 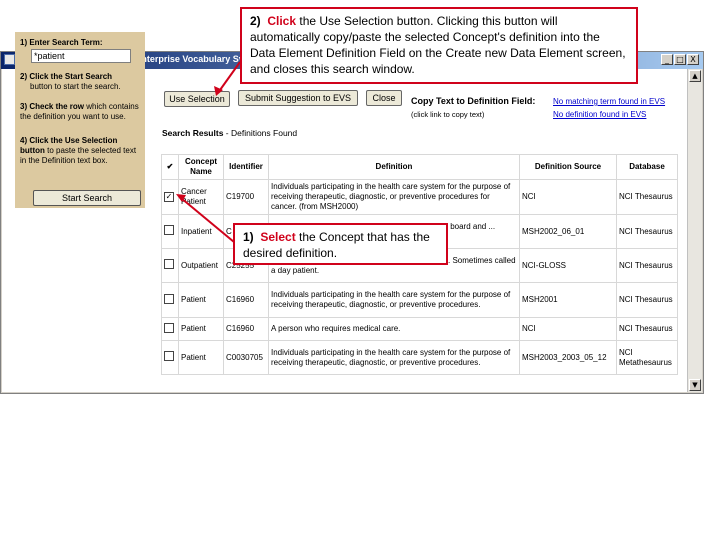 I want to click on close-window-button: X, so click(x=693, y=59).